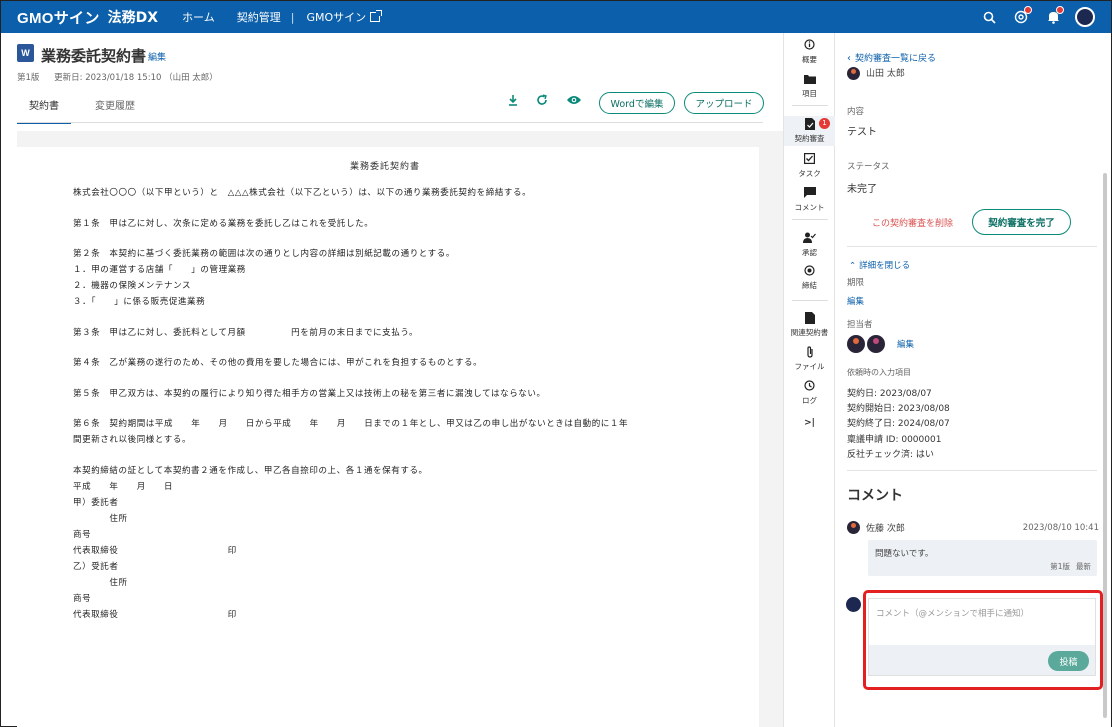  What do you see at coordinates (542, 103) in the screenshot?
I see `refresh-icon` at bounding box center [542, 103].